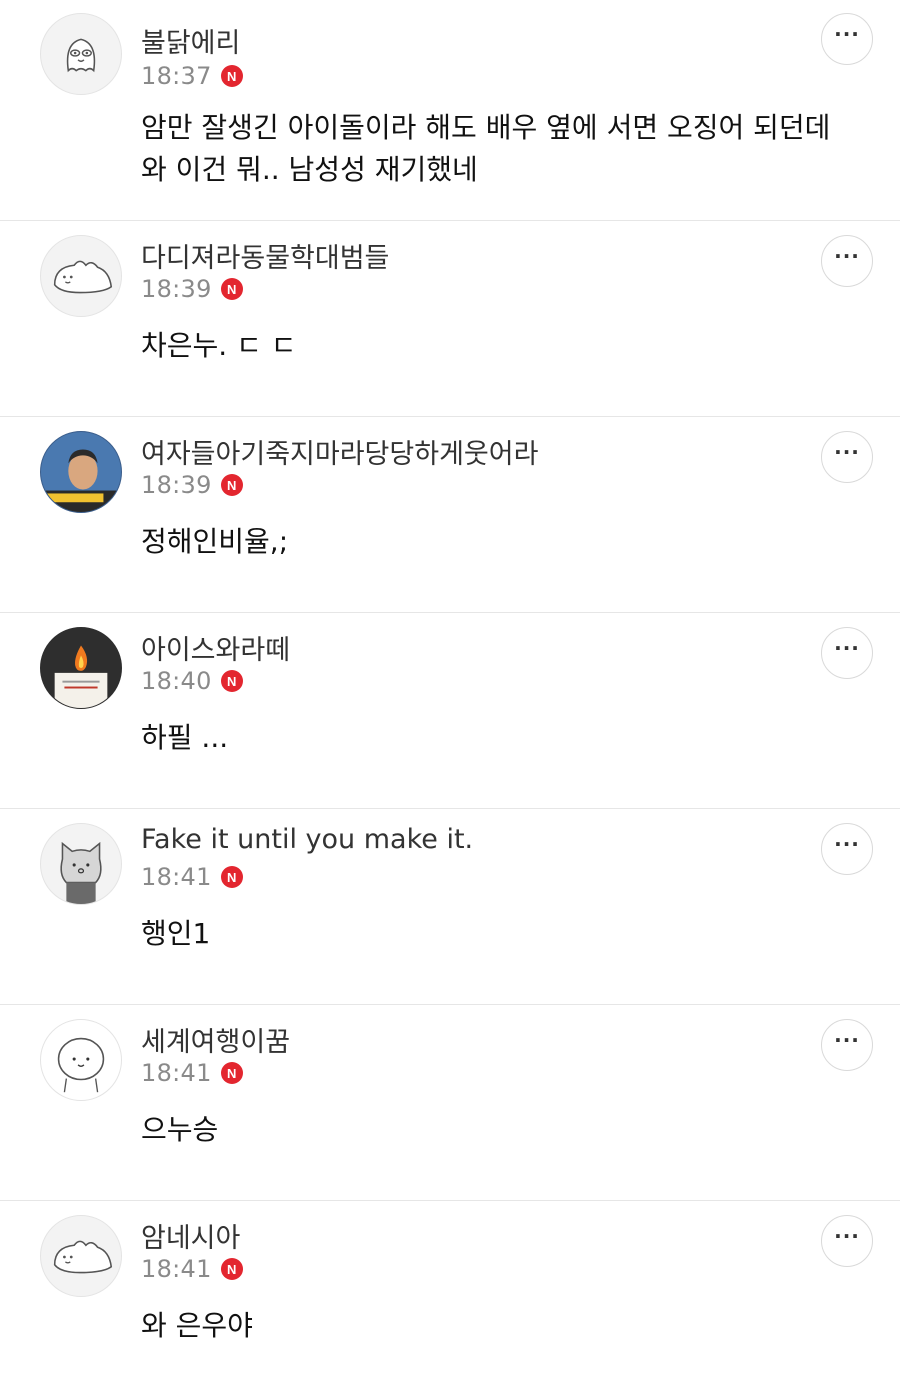 Image resolution: width=900 pixels, height=1398 pixels. I want to click on nickname: 여자들아기죽지마라당당하게웃어라, so click(339, 451).